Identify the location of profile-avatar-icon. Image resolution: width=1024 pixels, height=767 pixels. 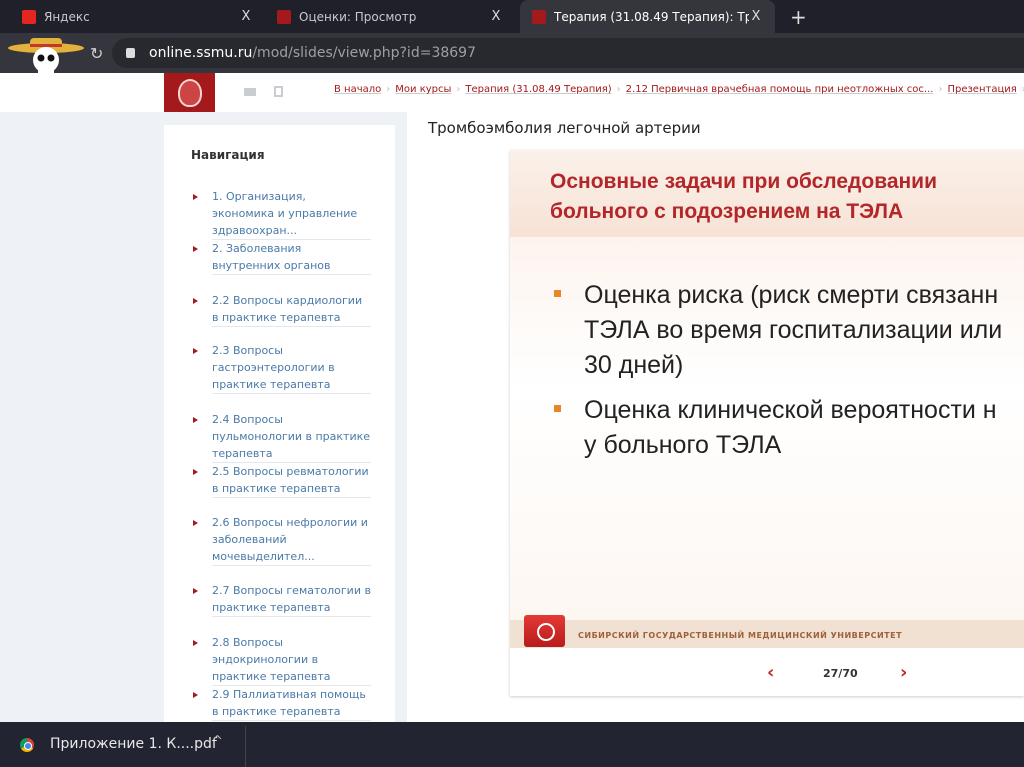
(49, 56).